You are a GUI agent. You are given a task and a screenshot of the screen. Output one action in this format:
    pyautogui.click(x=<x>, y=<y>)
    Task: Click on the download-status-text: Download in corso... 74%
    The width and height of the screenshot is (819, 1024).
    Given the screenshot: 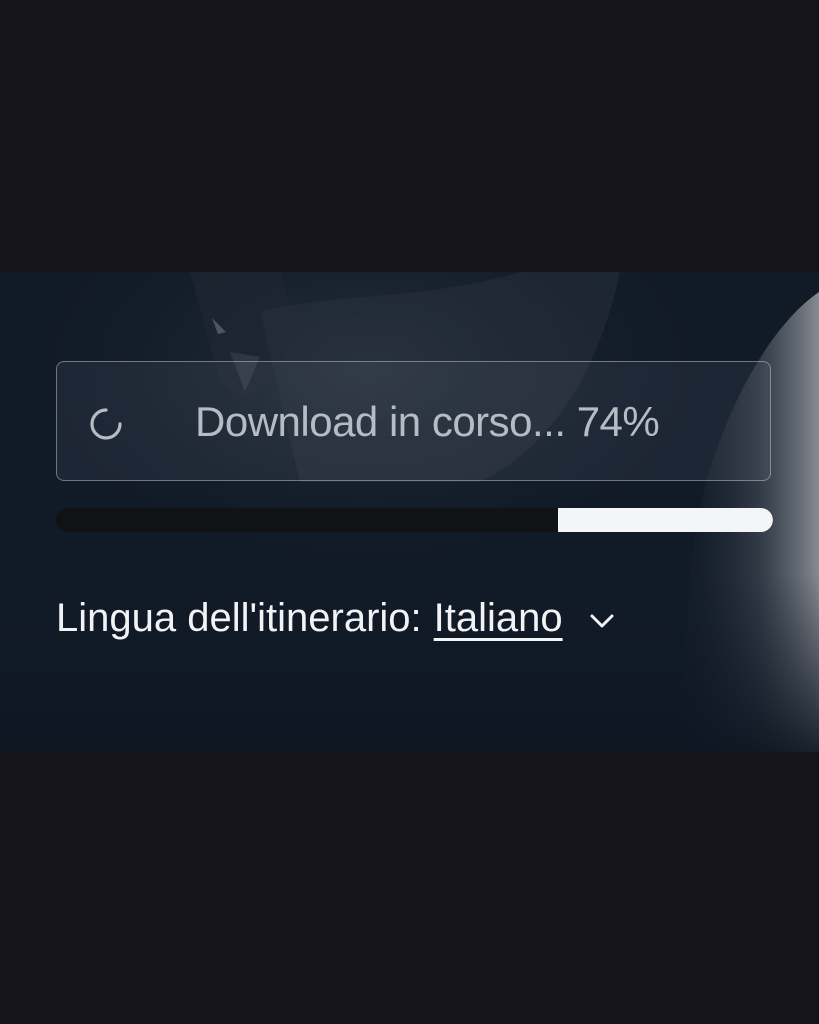 What is the action you would take?
    pyautogui.click(x=427, y=421)
    